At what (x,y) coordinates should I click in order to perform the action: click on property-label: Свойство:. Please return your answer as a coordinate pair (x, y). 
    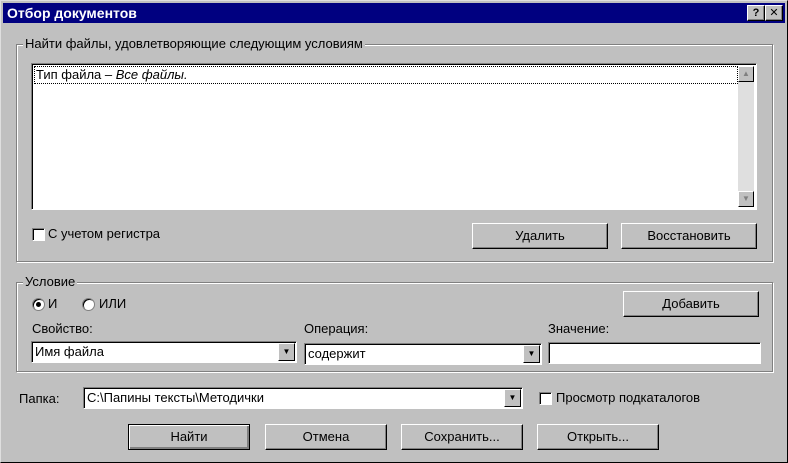
    Looking at the image, I should click on (62, 328).